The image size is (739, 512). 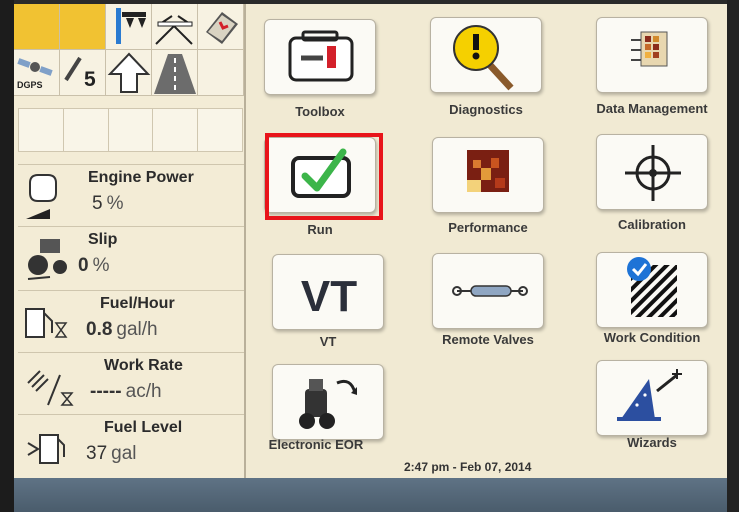 What do you see at coordinates (131, 255) in the screenshot?
I see `readout-slip: Slip 0%` at bounding box center [131, 255].